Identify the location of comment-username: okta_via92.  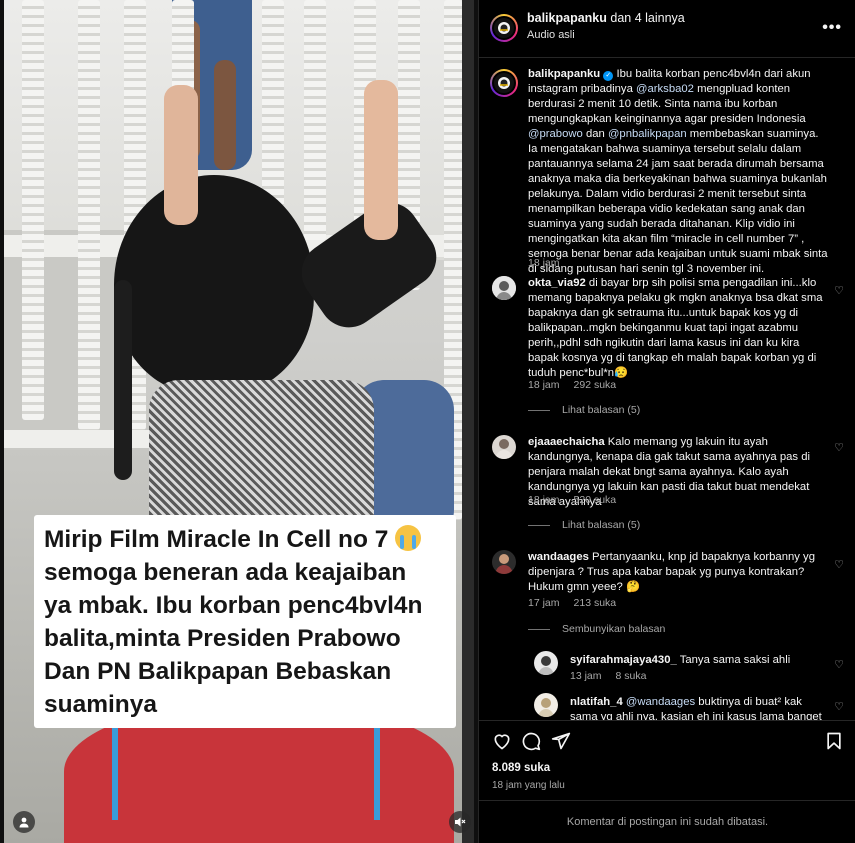
(557, 283).